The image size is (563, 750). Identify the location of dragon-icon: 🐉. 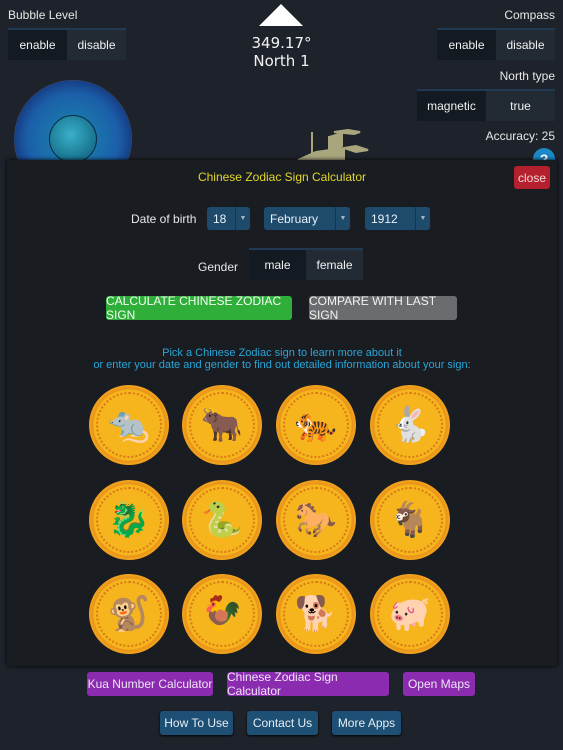
(129, 520).